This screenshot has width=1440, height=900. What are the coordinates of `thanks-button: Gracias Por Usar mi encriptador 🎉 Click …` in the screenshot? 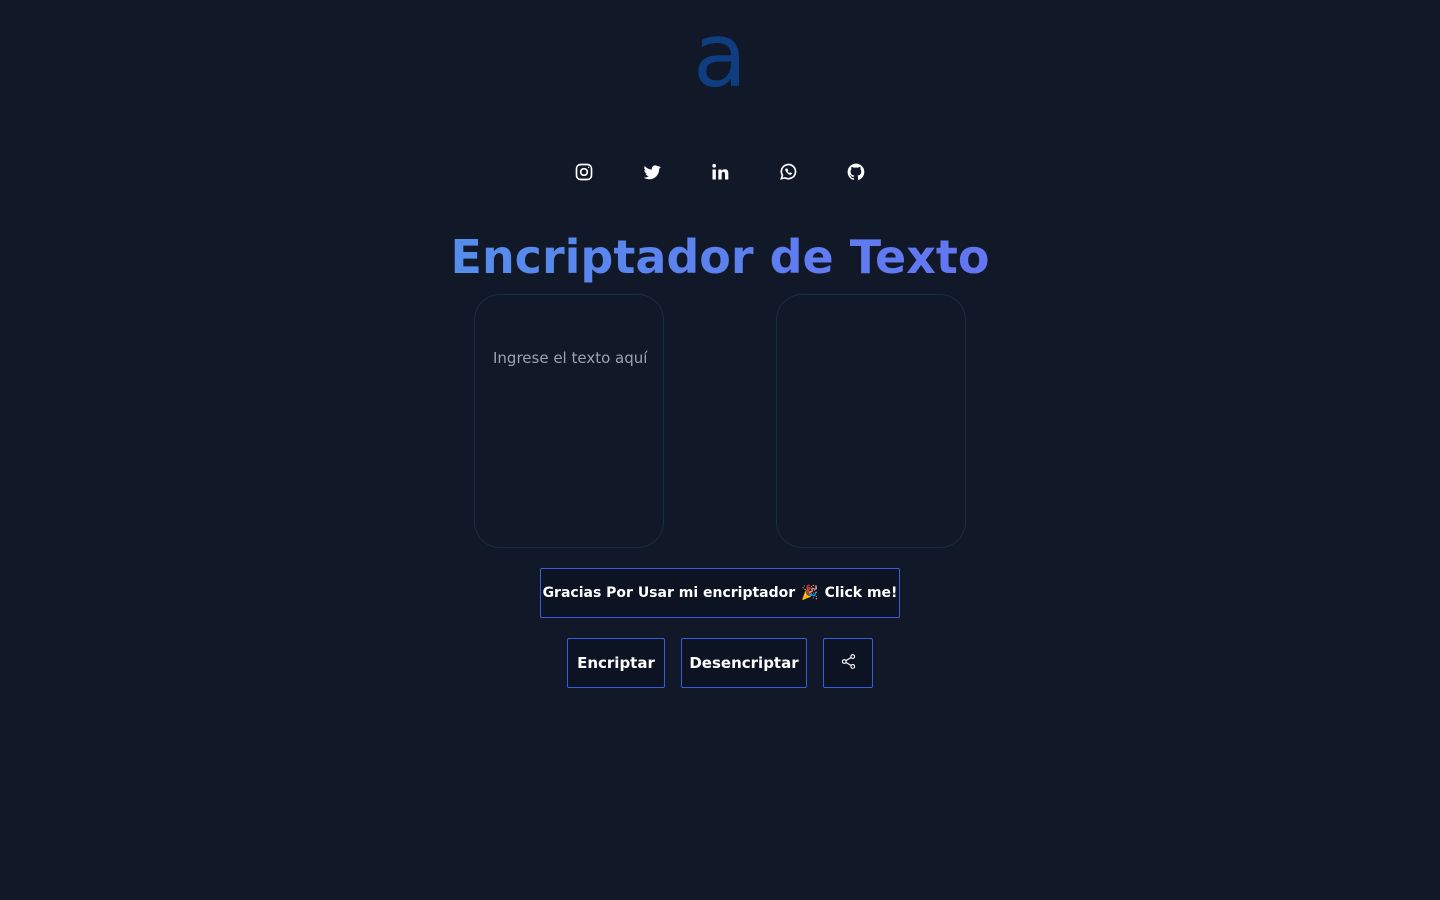 It's located at (720, 593).